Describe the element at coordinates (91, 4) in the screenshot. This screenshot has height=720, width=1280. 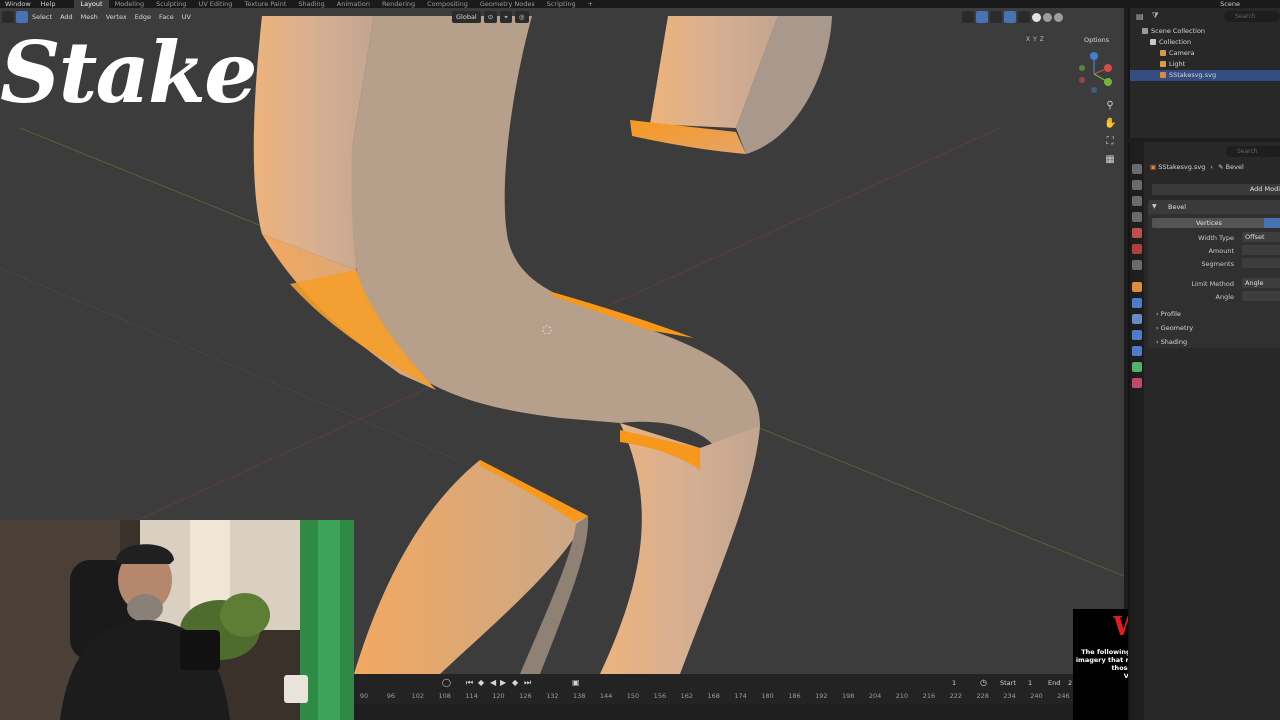
I see `tab-layout: Layout` at that location.